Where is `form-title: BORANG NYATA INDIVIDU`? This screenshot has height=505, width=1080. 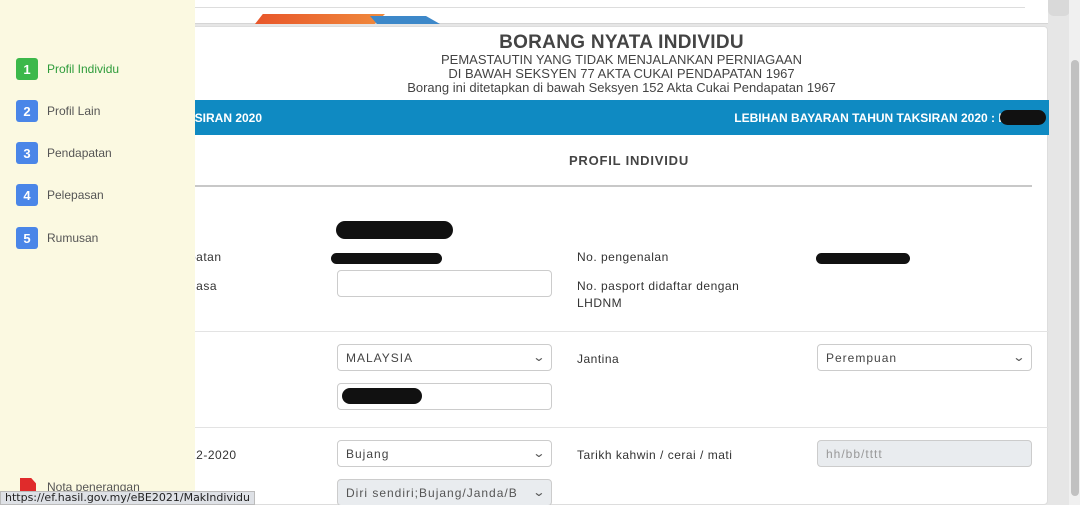 form-title: BORANG NYATA INDIVIDU is located at coordinates (621, 42).